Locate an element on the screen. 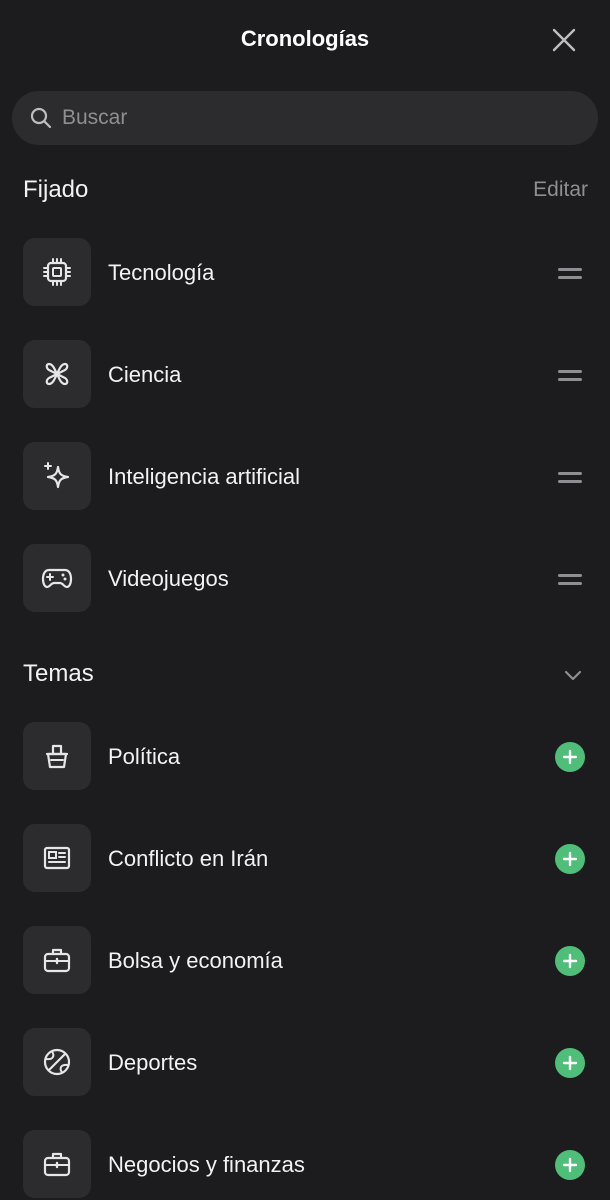 This screenshot has height=1200, width=610. row-label: Política is located at coordinates (144, 756).